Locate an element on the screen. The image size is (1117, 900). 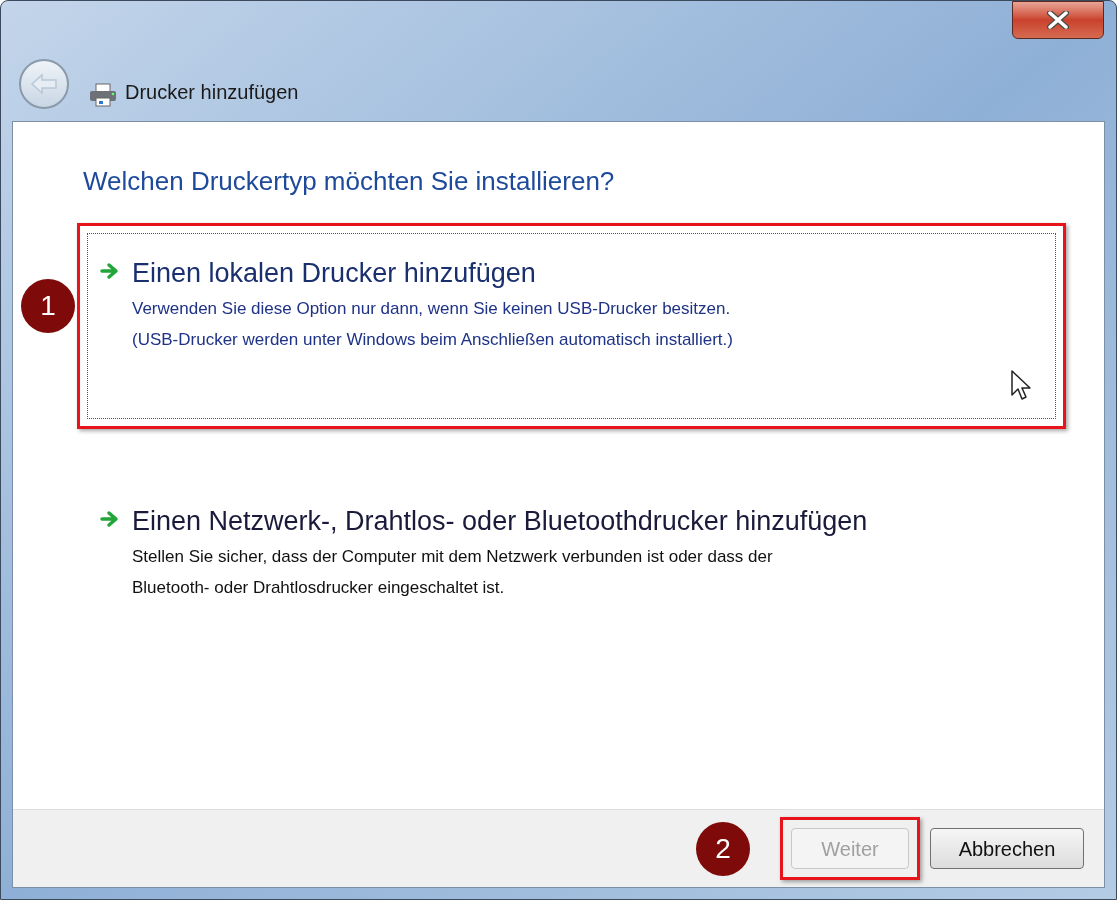
printer-icon is located at coordinates (103, 95).